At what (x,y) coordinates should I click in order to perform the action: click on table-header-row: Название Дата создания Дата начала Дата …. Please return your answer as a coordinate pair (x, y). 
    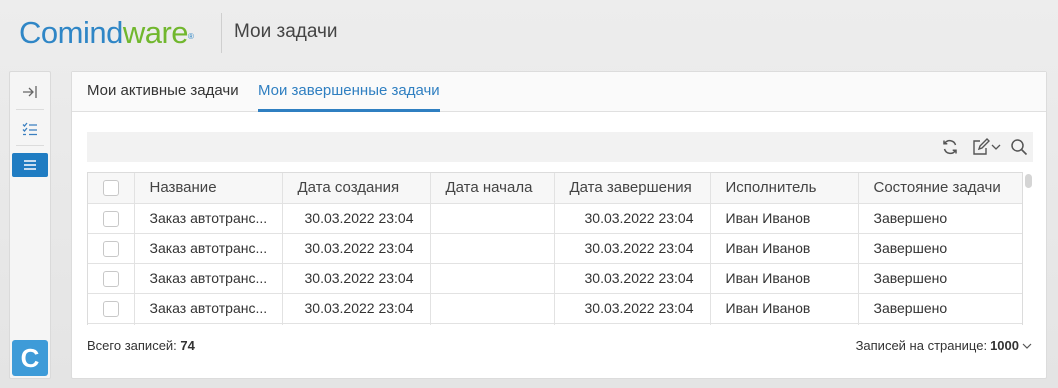
    Looking at the image, I should click on (555, 188).